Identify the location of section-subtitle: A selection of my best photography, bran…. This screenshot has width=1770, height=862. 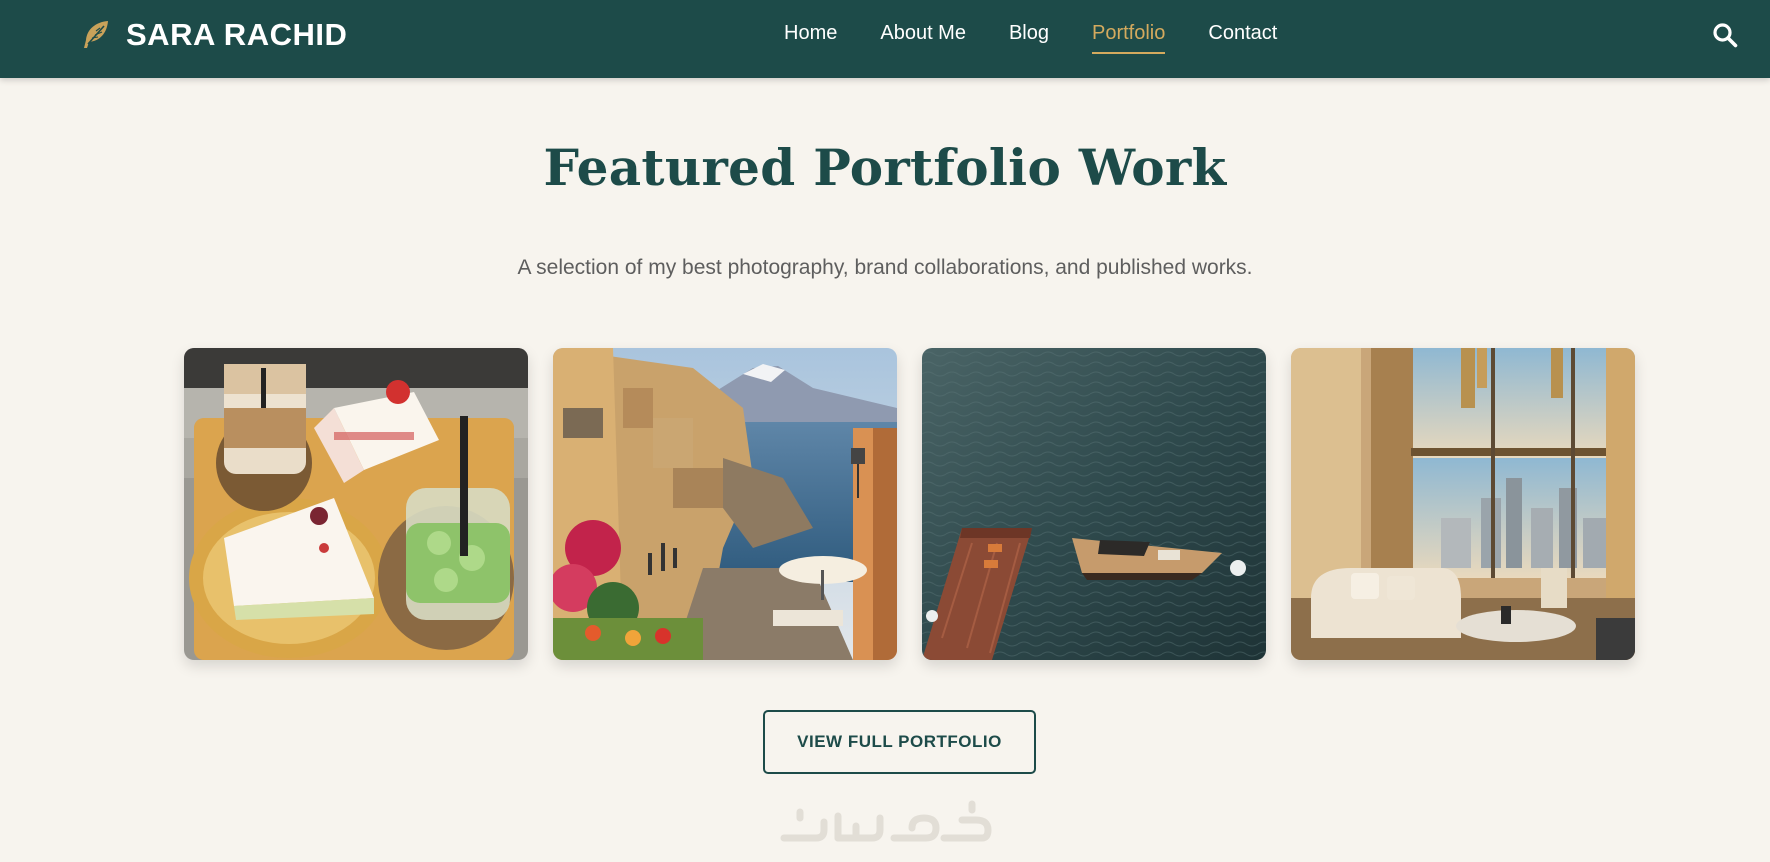
(885, 267).